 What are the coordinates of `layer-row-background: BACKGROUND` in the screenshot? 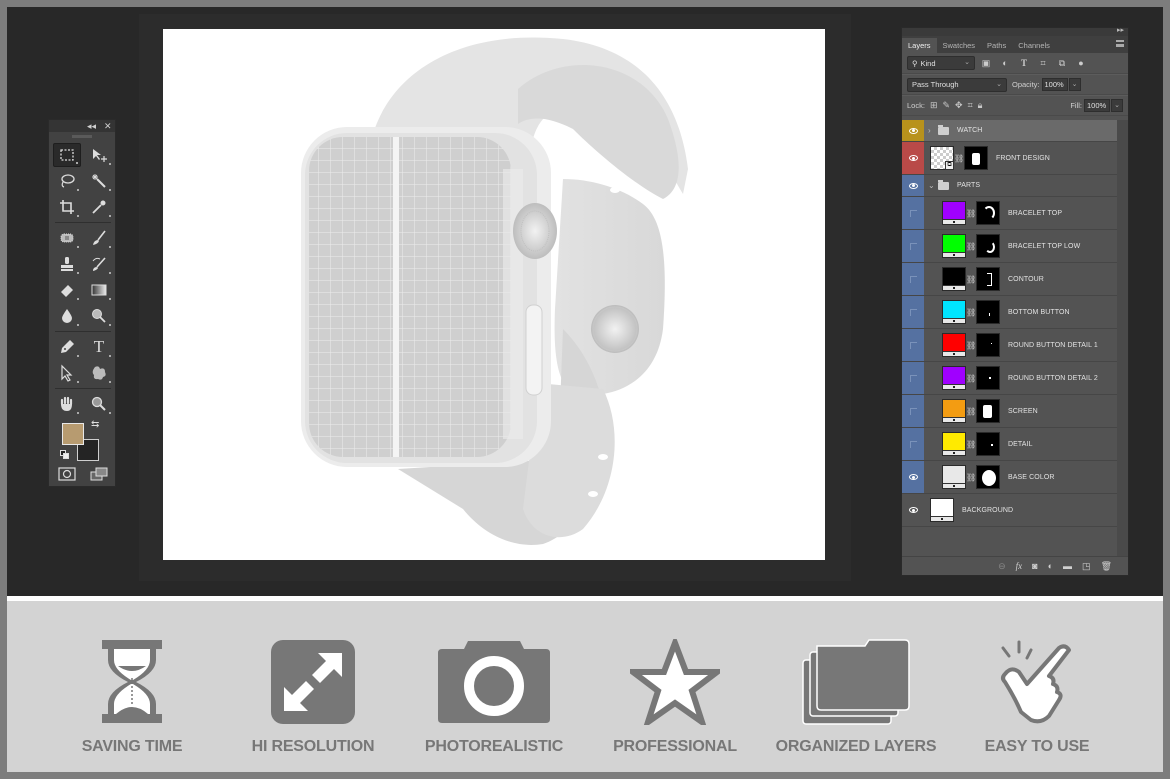 It's located at (1010, 510).